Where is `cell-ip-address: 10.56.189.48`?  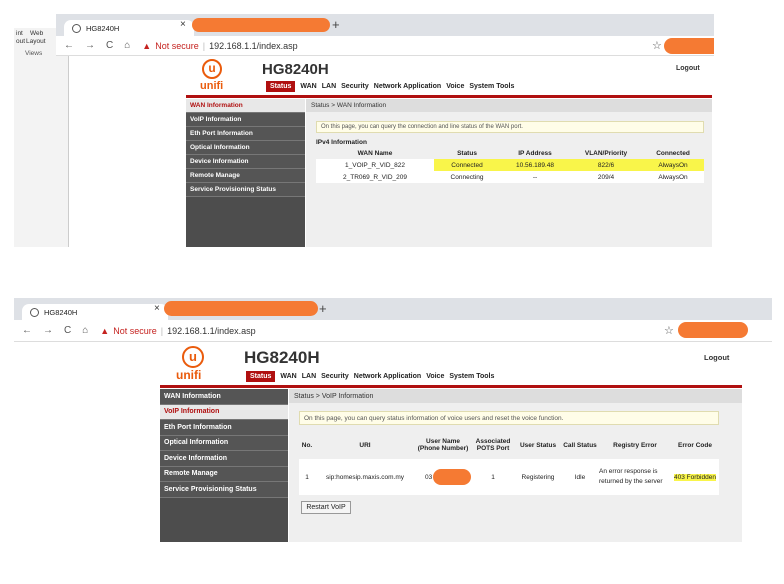 cell-ip-address: 10.56.189.48 is located at coordinates (535, 165).